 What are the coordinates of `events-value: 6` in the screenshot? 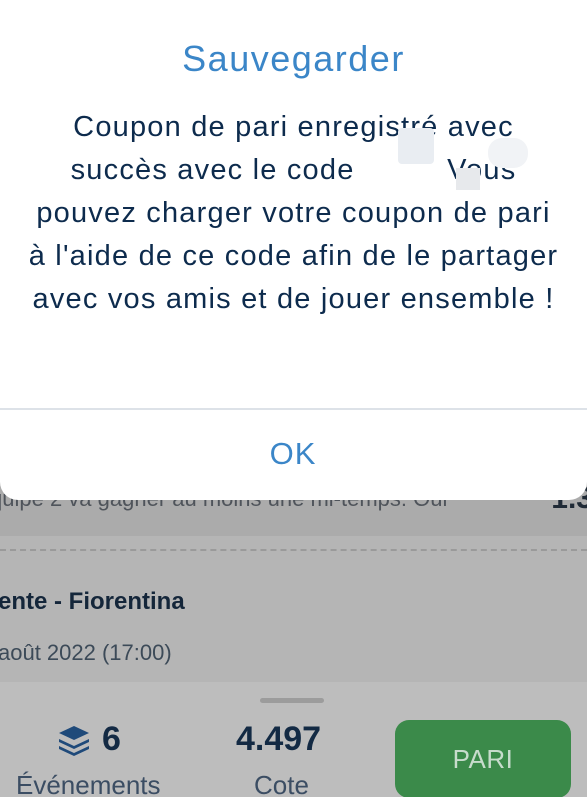 It's located at (111, 739).